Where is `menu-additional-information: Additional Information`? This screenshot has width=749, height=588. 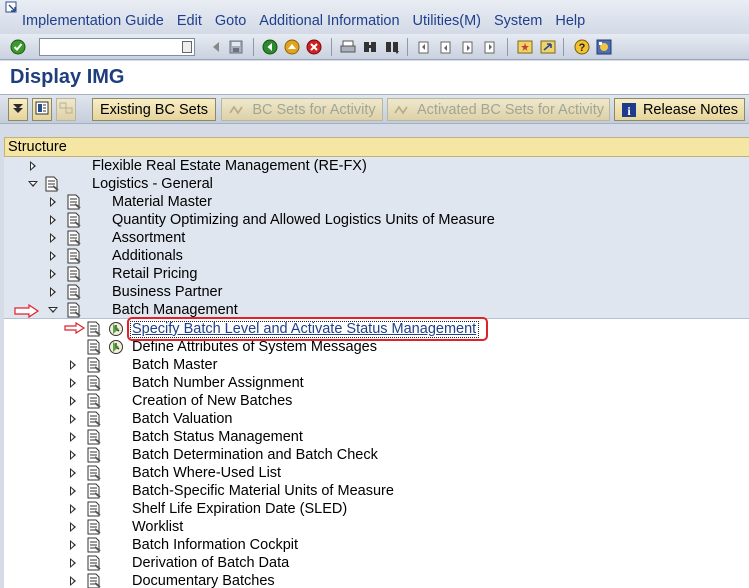 menu-additional-information: Additional Information is located at coordinates (329, 21).